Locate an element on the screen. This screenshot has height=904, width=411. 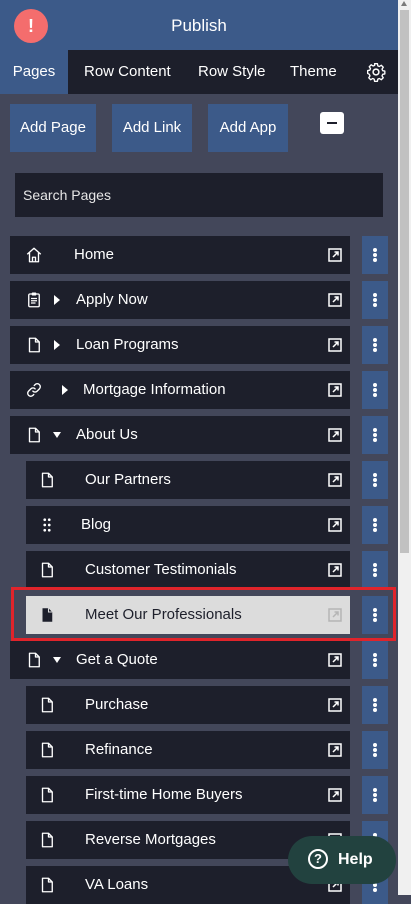
page-row-our-partners: Our Partners is located at coordinates (188, 480).